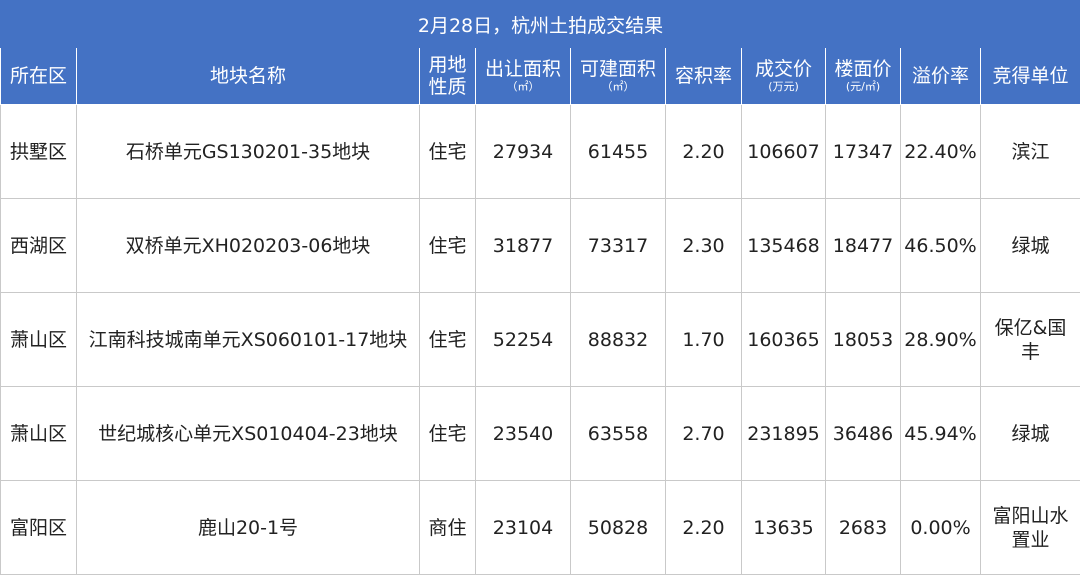  What do you see at coordinates (941, 434) in the screenshot?
I see `cell-premium-rate: 45.94%` at bounding box center [941, 434].